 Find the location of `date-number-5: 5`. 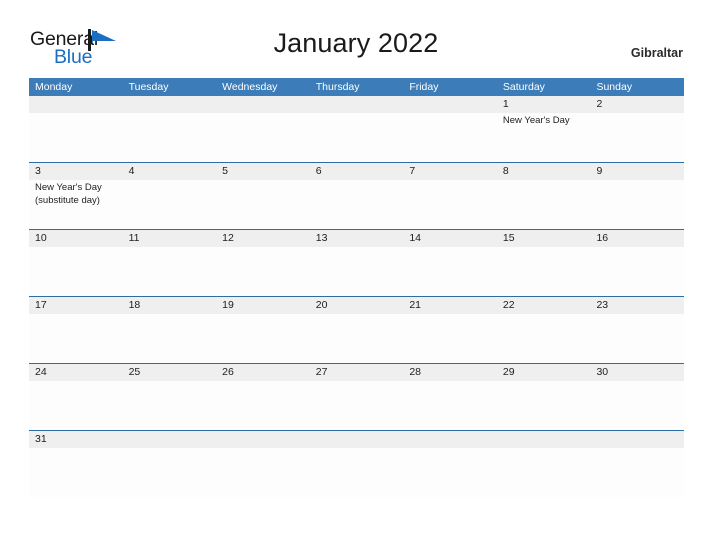

date-number-5: 5 is located at coordinates (263, 171).